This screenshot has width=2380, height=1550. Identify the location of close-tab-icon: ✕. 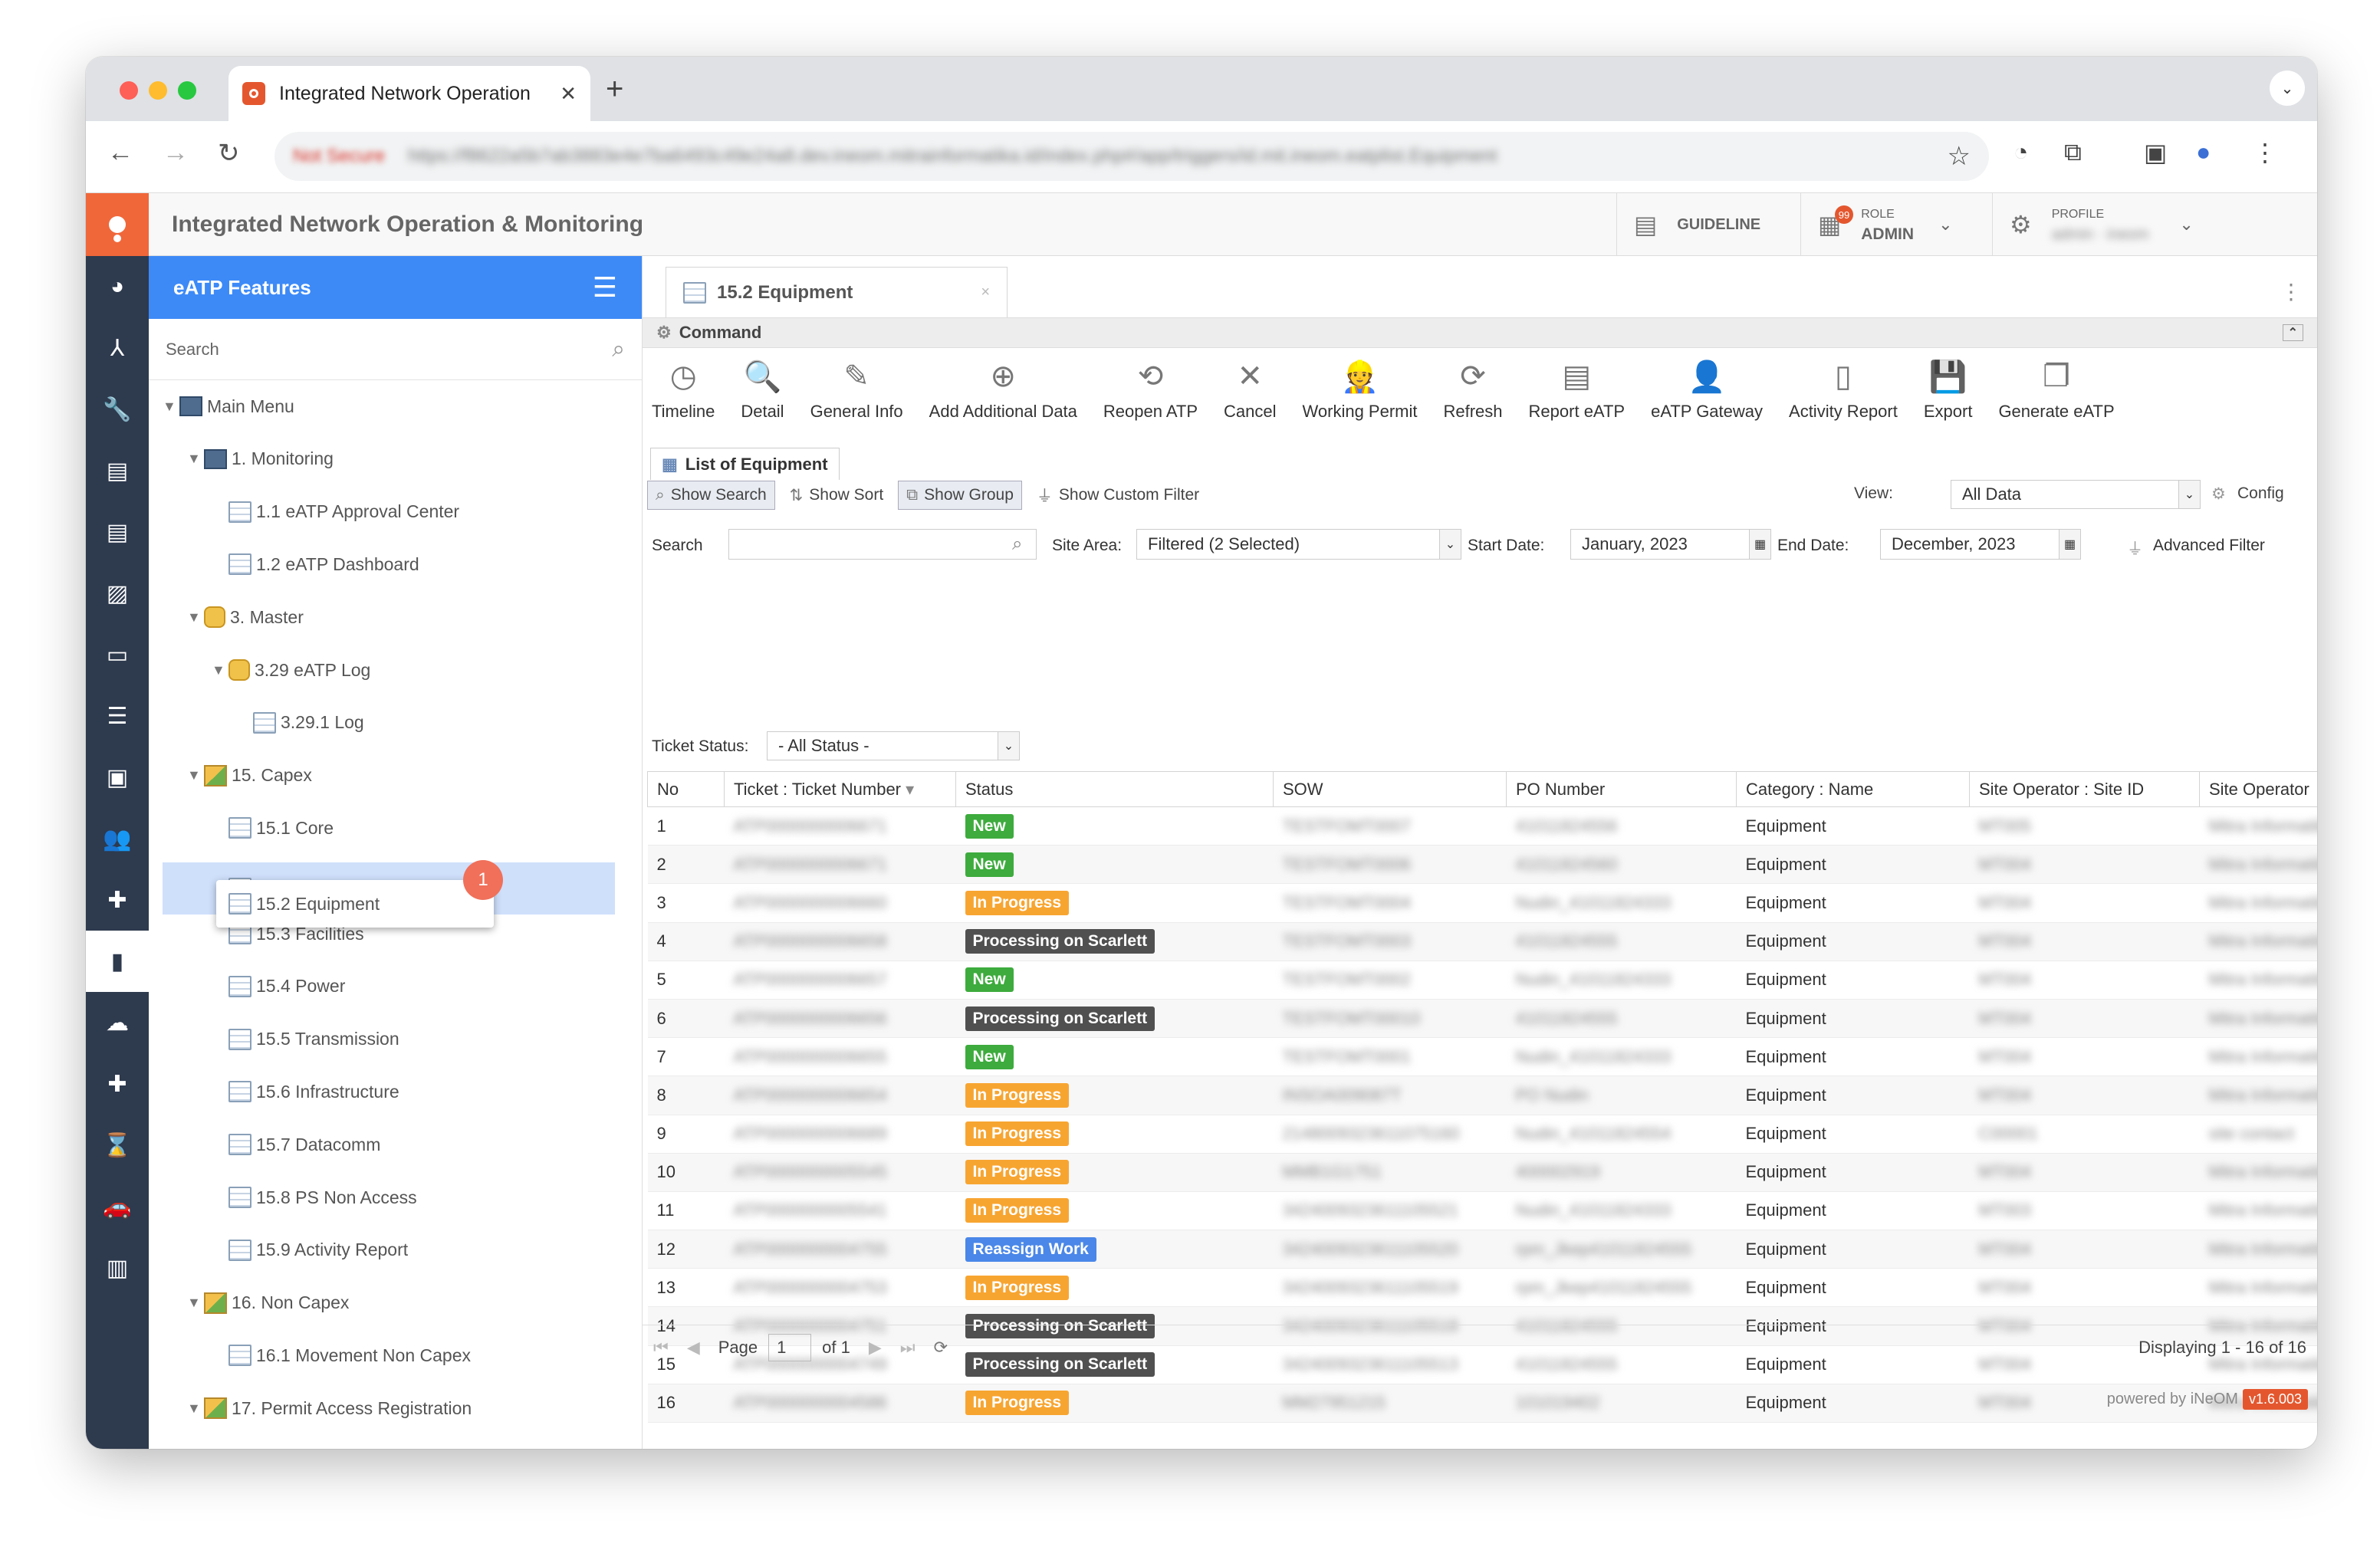
(568, 94).